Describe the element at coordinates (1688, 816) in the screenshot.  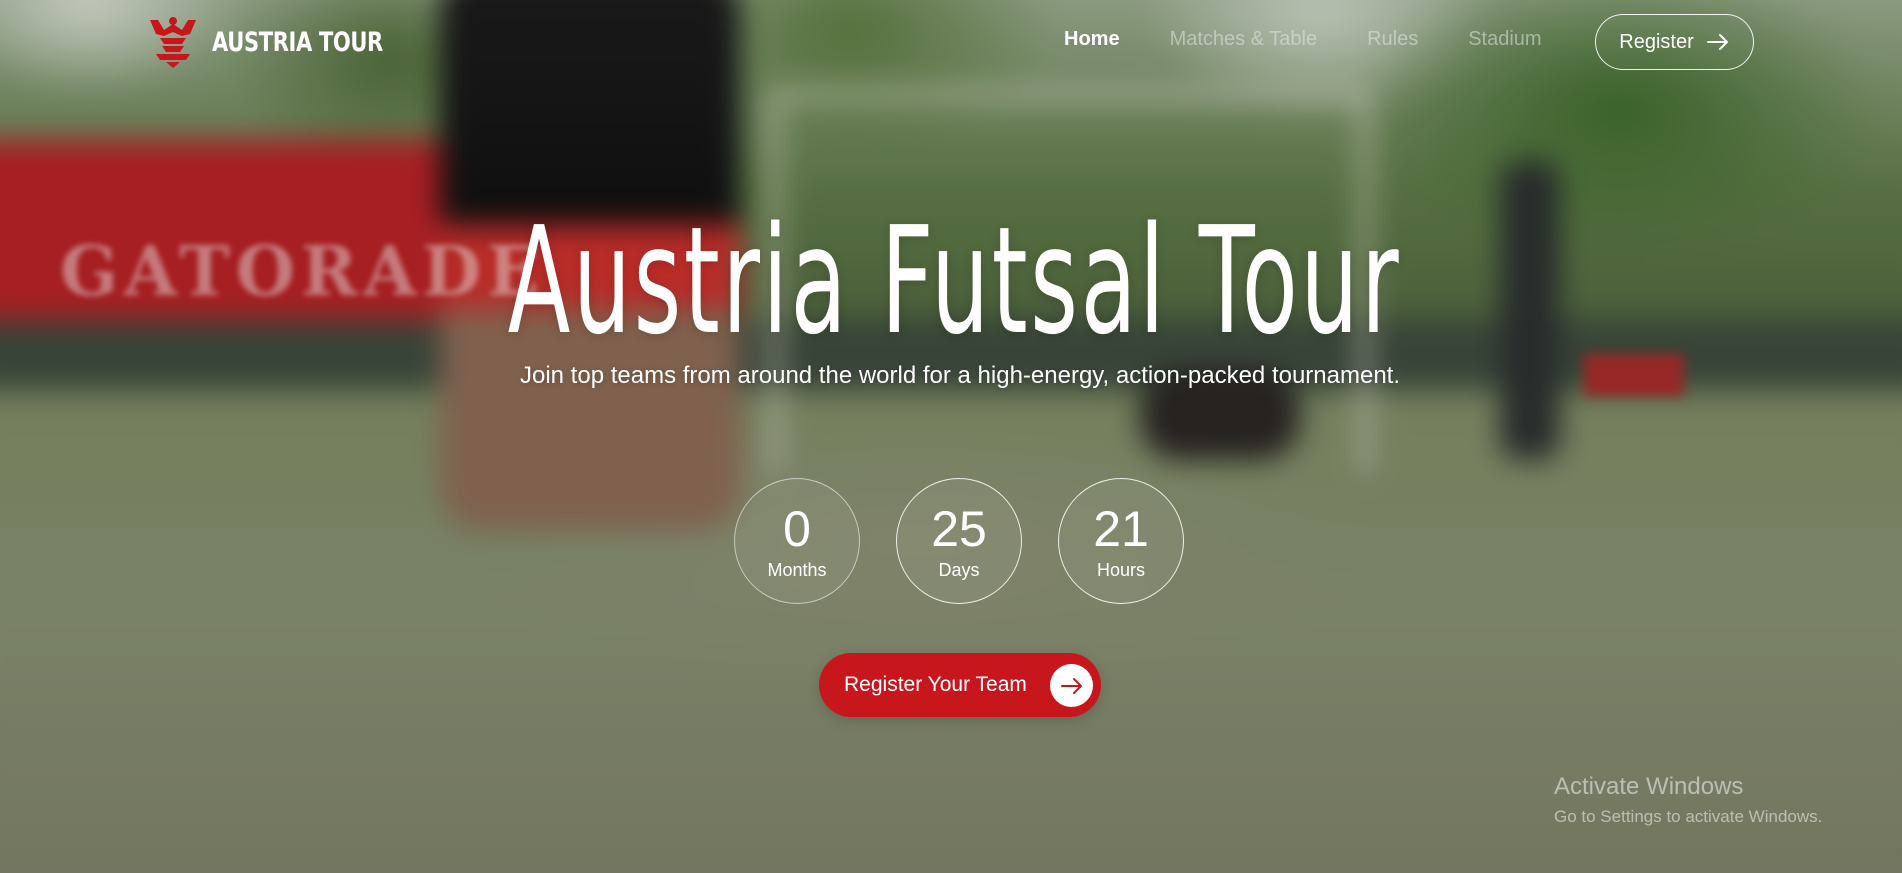
I see `watermark-subtitle: Go to Settings to activate Windows.` at that location.